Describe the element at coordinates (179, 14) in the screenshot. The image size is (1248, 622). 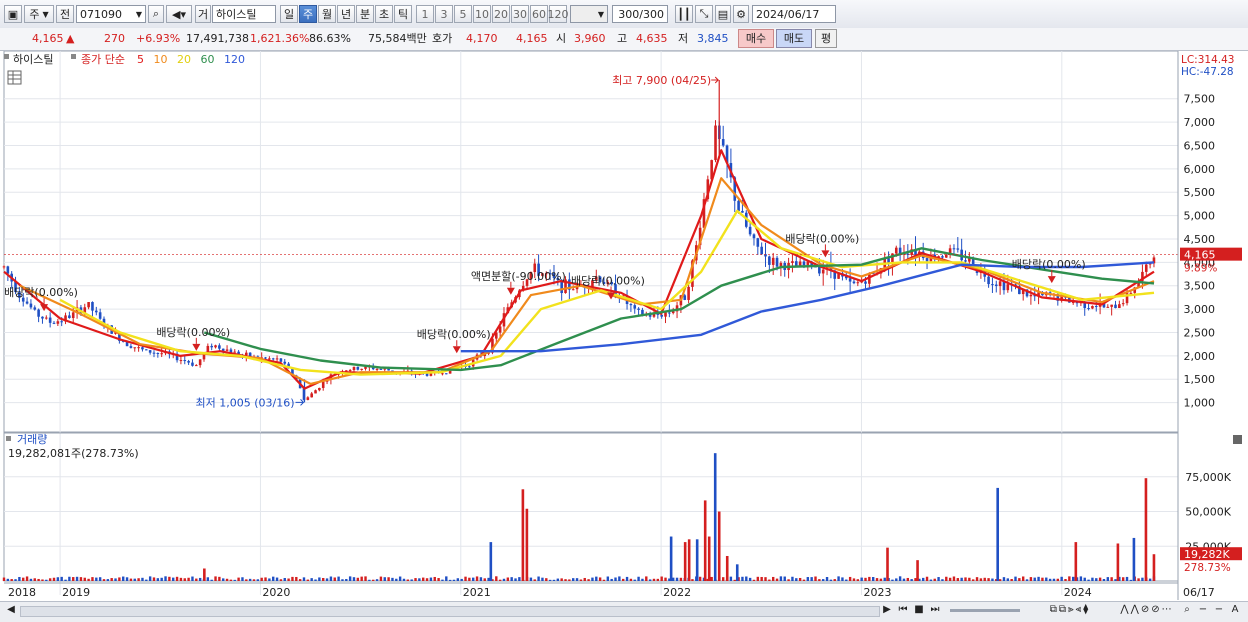
I see `speaker-icon: ◀▾` at that location.